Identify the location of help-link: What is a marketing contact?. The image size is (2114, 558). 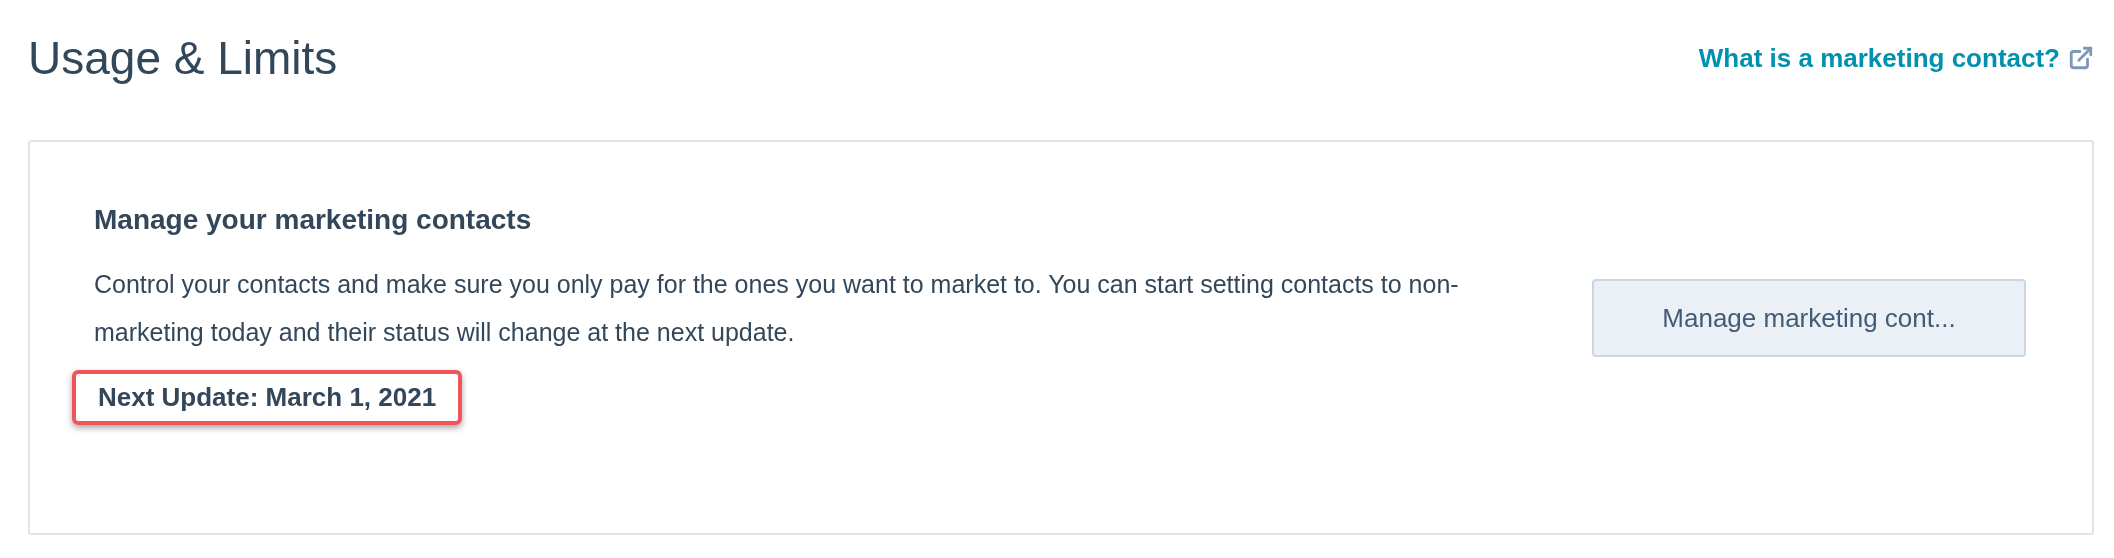
(1896, 58).